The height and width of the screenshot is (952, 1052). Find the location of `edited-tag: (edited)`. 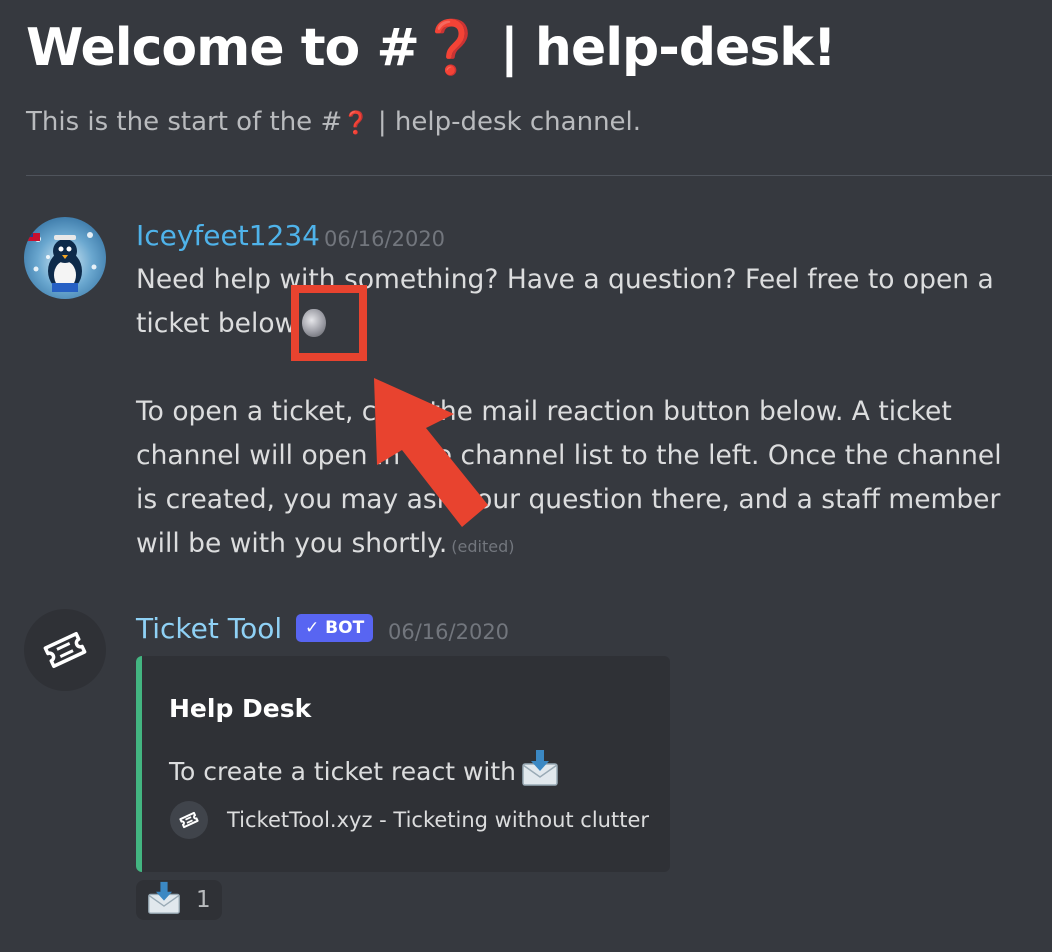

edited-tag: (edited) is located at coordinates (483, 546).